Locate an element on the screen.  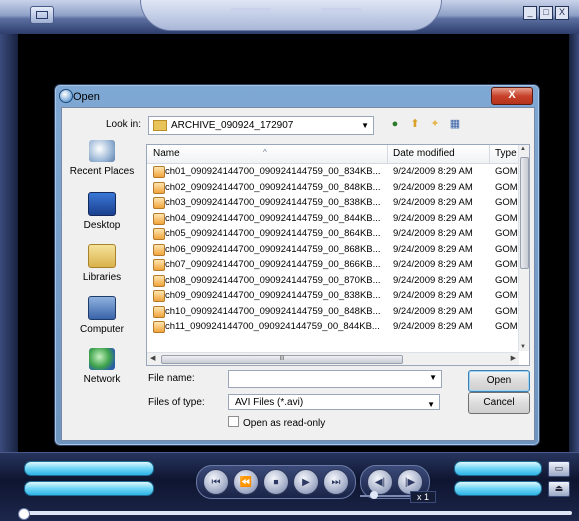
desktop-icon is located at coordinates (102, 204).